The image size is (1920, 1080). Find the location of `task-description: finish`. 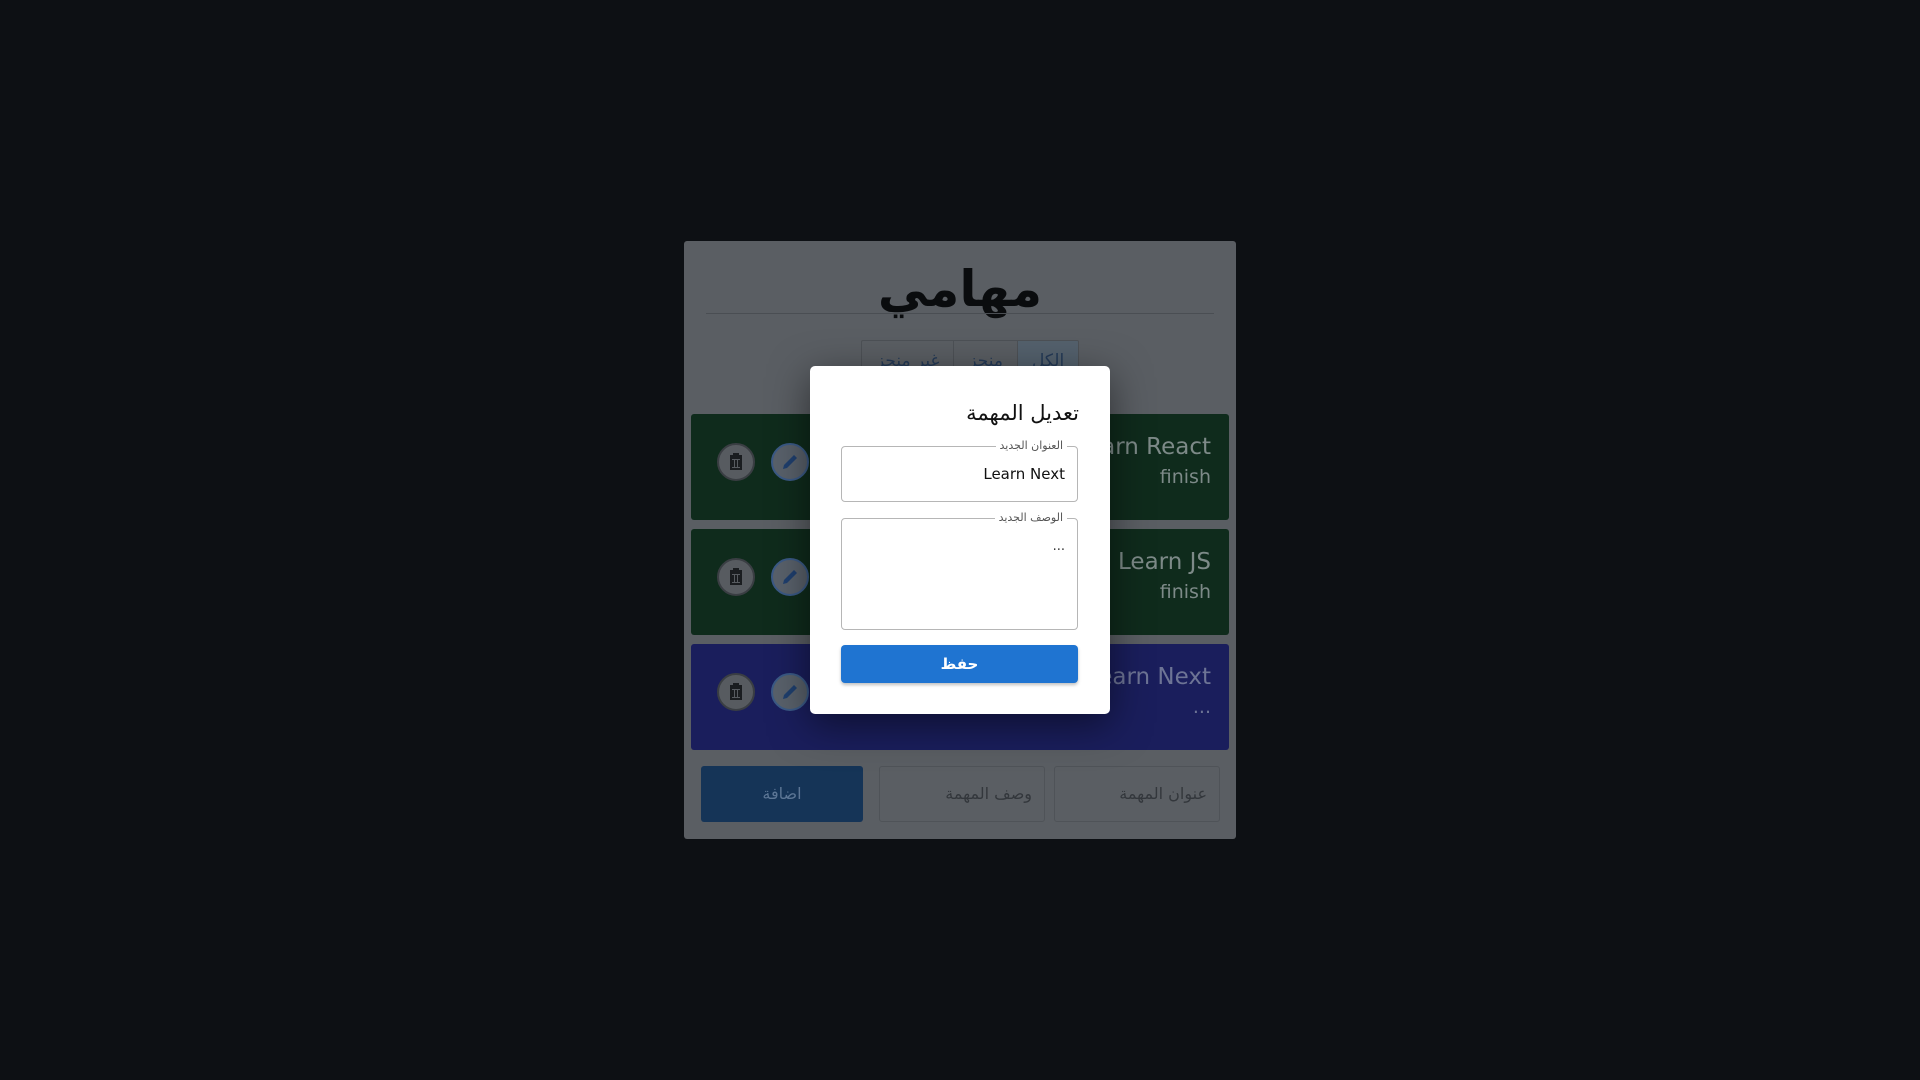

task-description: finish is located at coordinates (1185, 592).